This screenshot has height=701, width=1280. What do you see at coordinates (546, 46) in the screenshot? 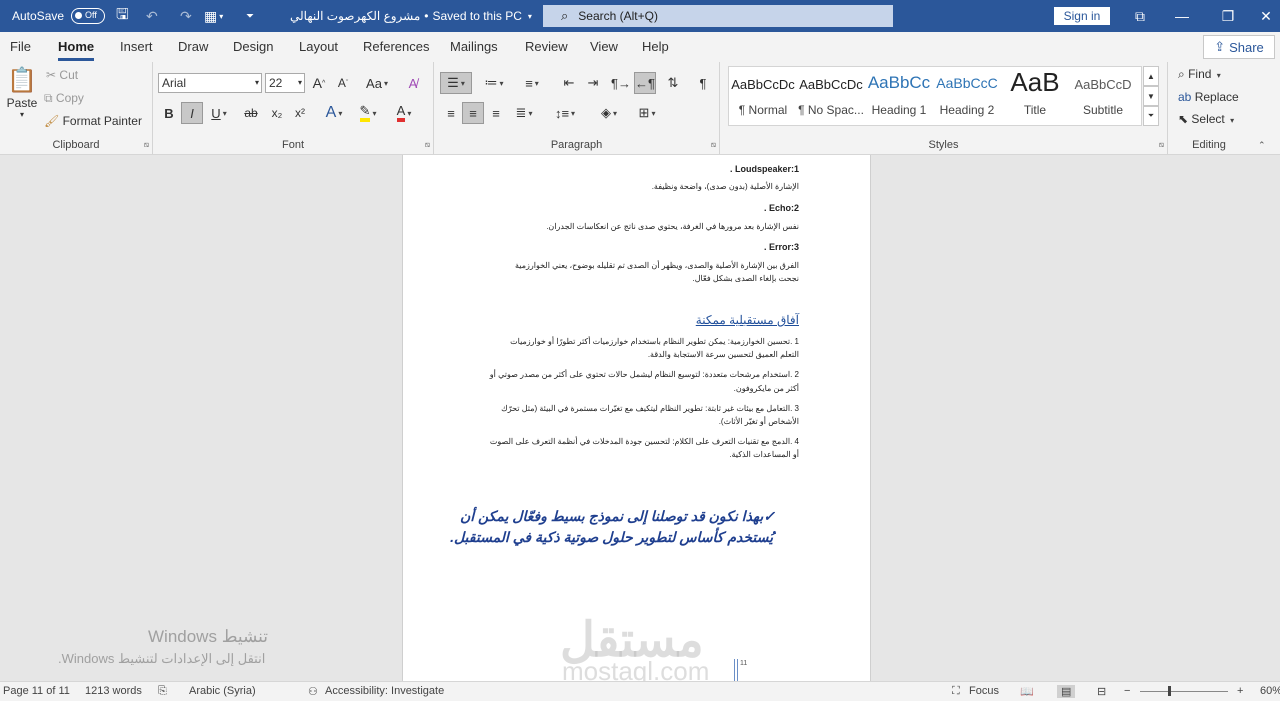
I see `tab-review: Review` at bounding box center [546, 46].